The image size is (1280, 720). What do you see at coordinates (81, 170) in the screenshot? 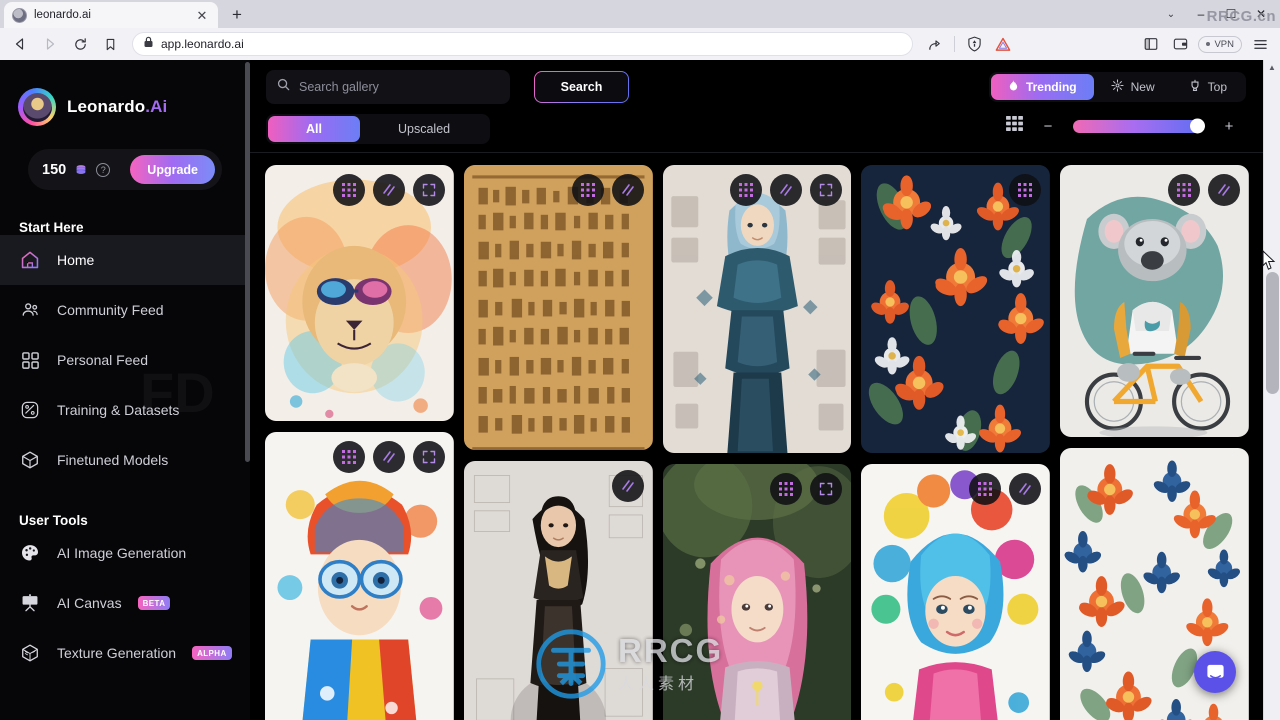
I see `token-coin-icon` at bounding box center [81, 170].